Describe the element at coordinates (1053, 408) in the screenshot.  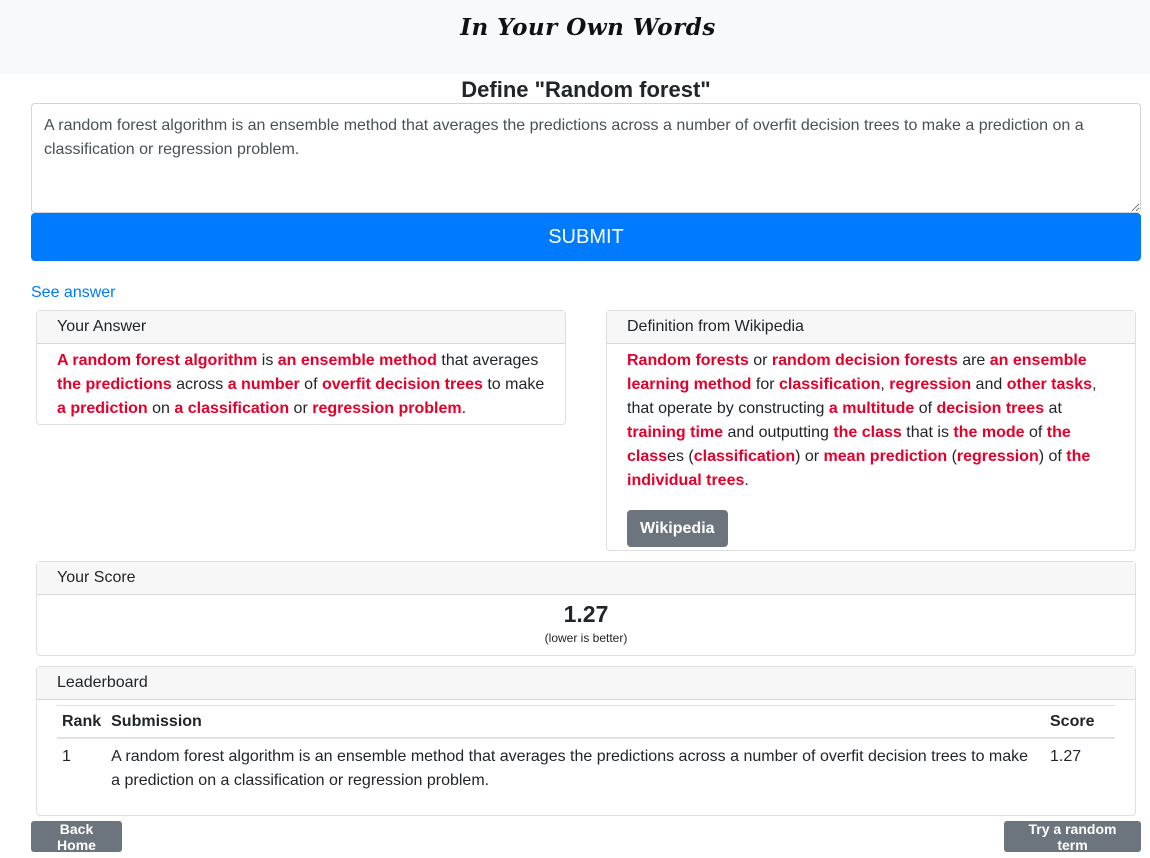
I see `plain-text: at` at that location.